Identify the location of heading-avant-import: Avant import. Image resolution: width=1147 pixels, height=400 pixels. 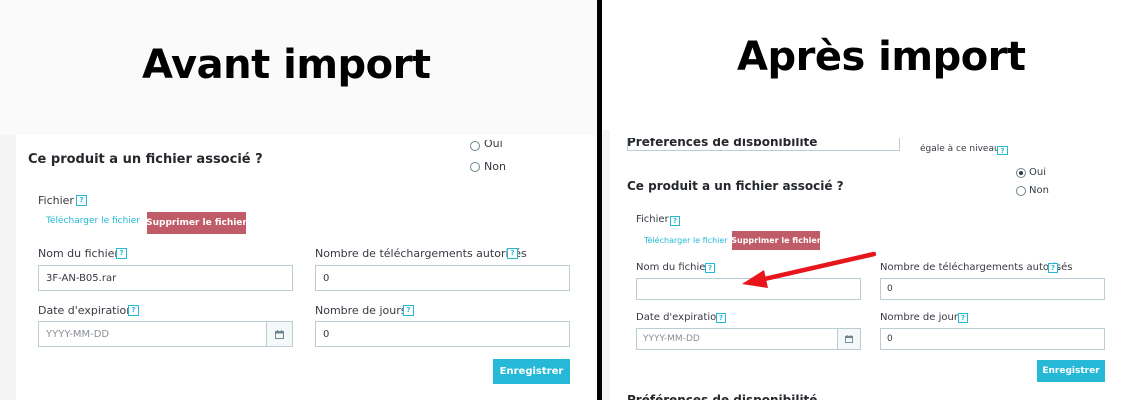
(286, 65).